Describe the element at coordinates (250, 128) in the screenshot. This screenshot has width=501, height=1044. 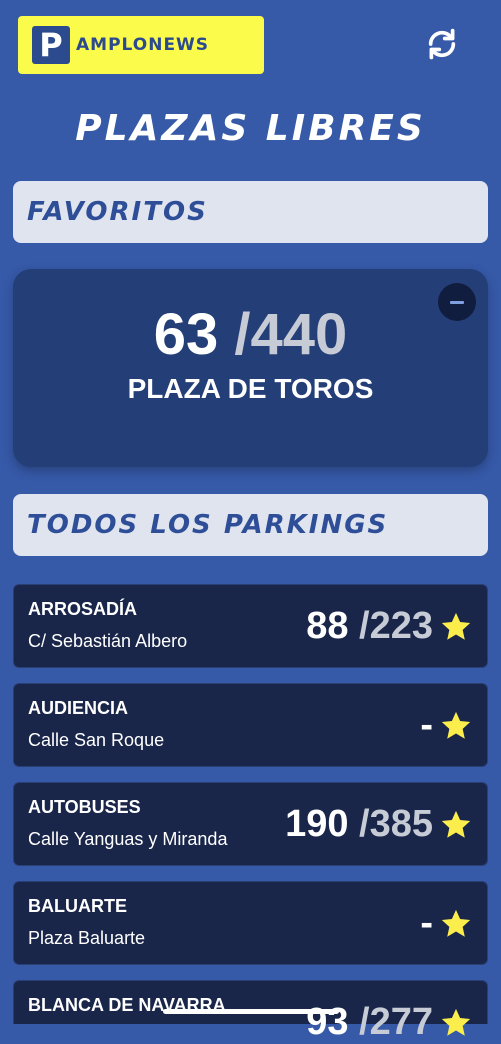
I see `page-title: PLAZAS LIBRES` at that location.